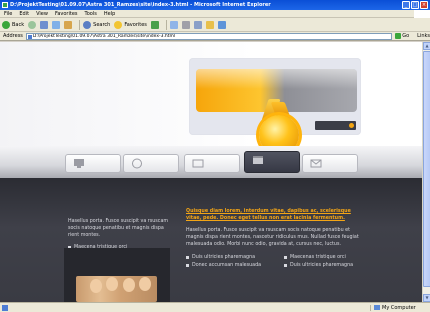 Image resolution: width=430 pixels, height=312 pixels. What do you see at coordinates (221, 24) in the screenshot?
I see `messenger-icon` at bounding box center [221, 24].